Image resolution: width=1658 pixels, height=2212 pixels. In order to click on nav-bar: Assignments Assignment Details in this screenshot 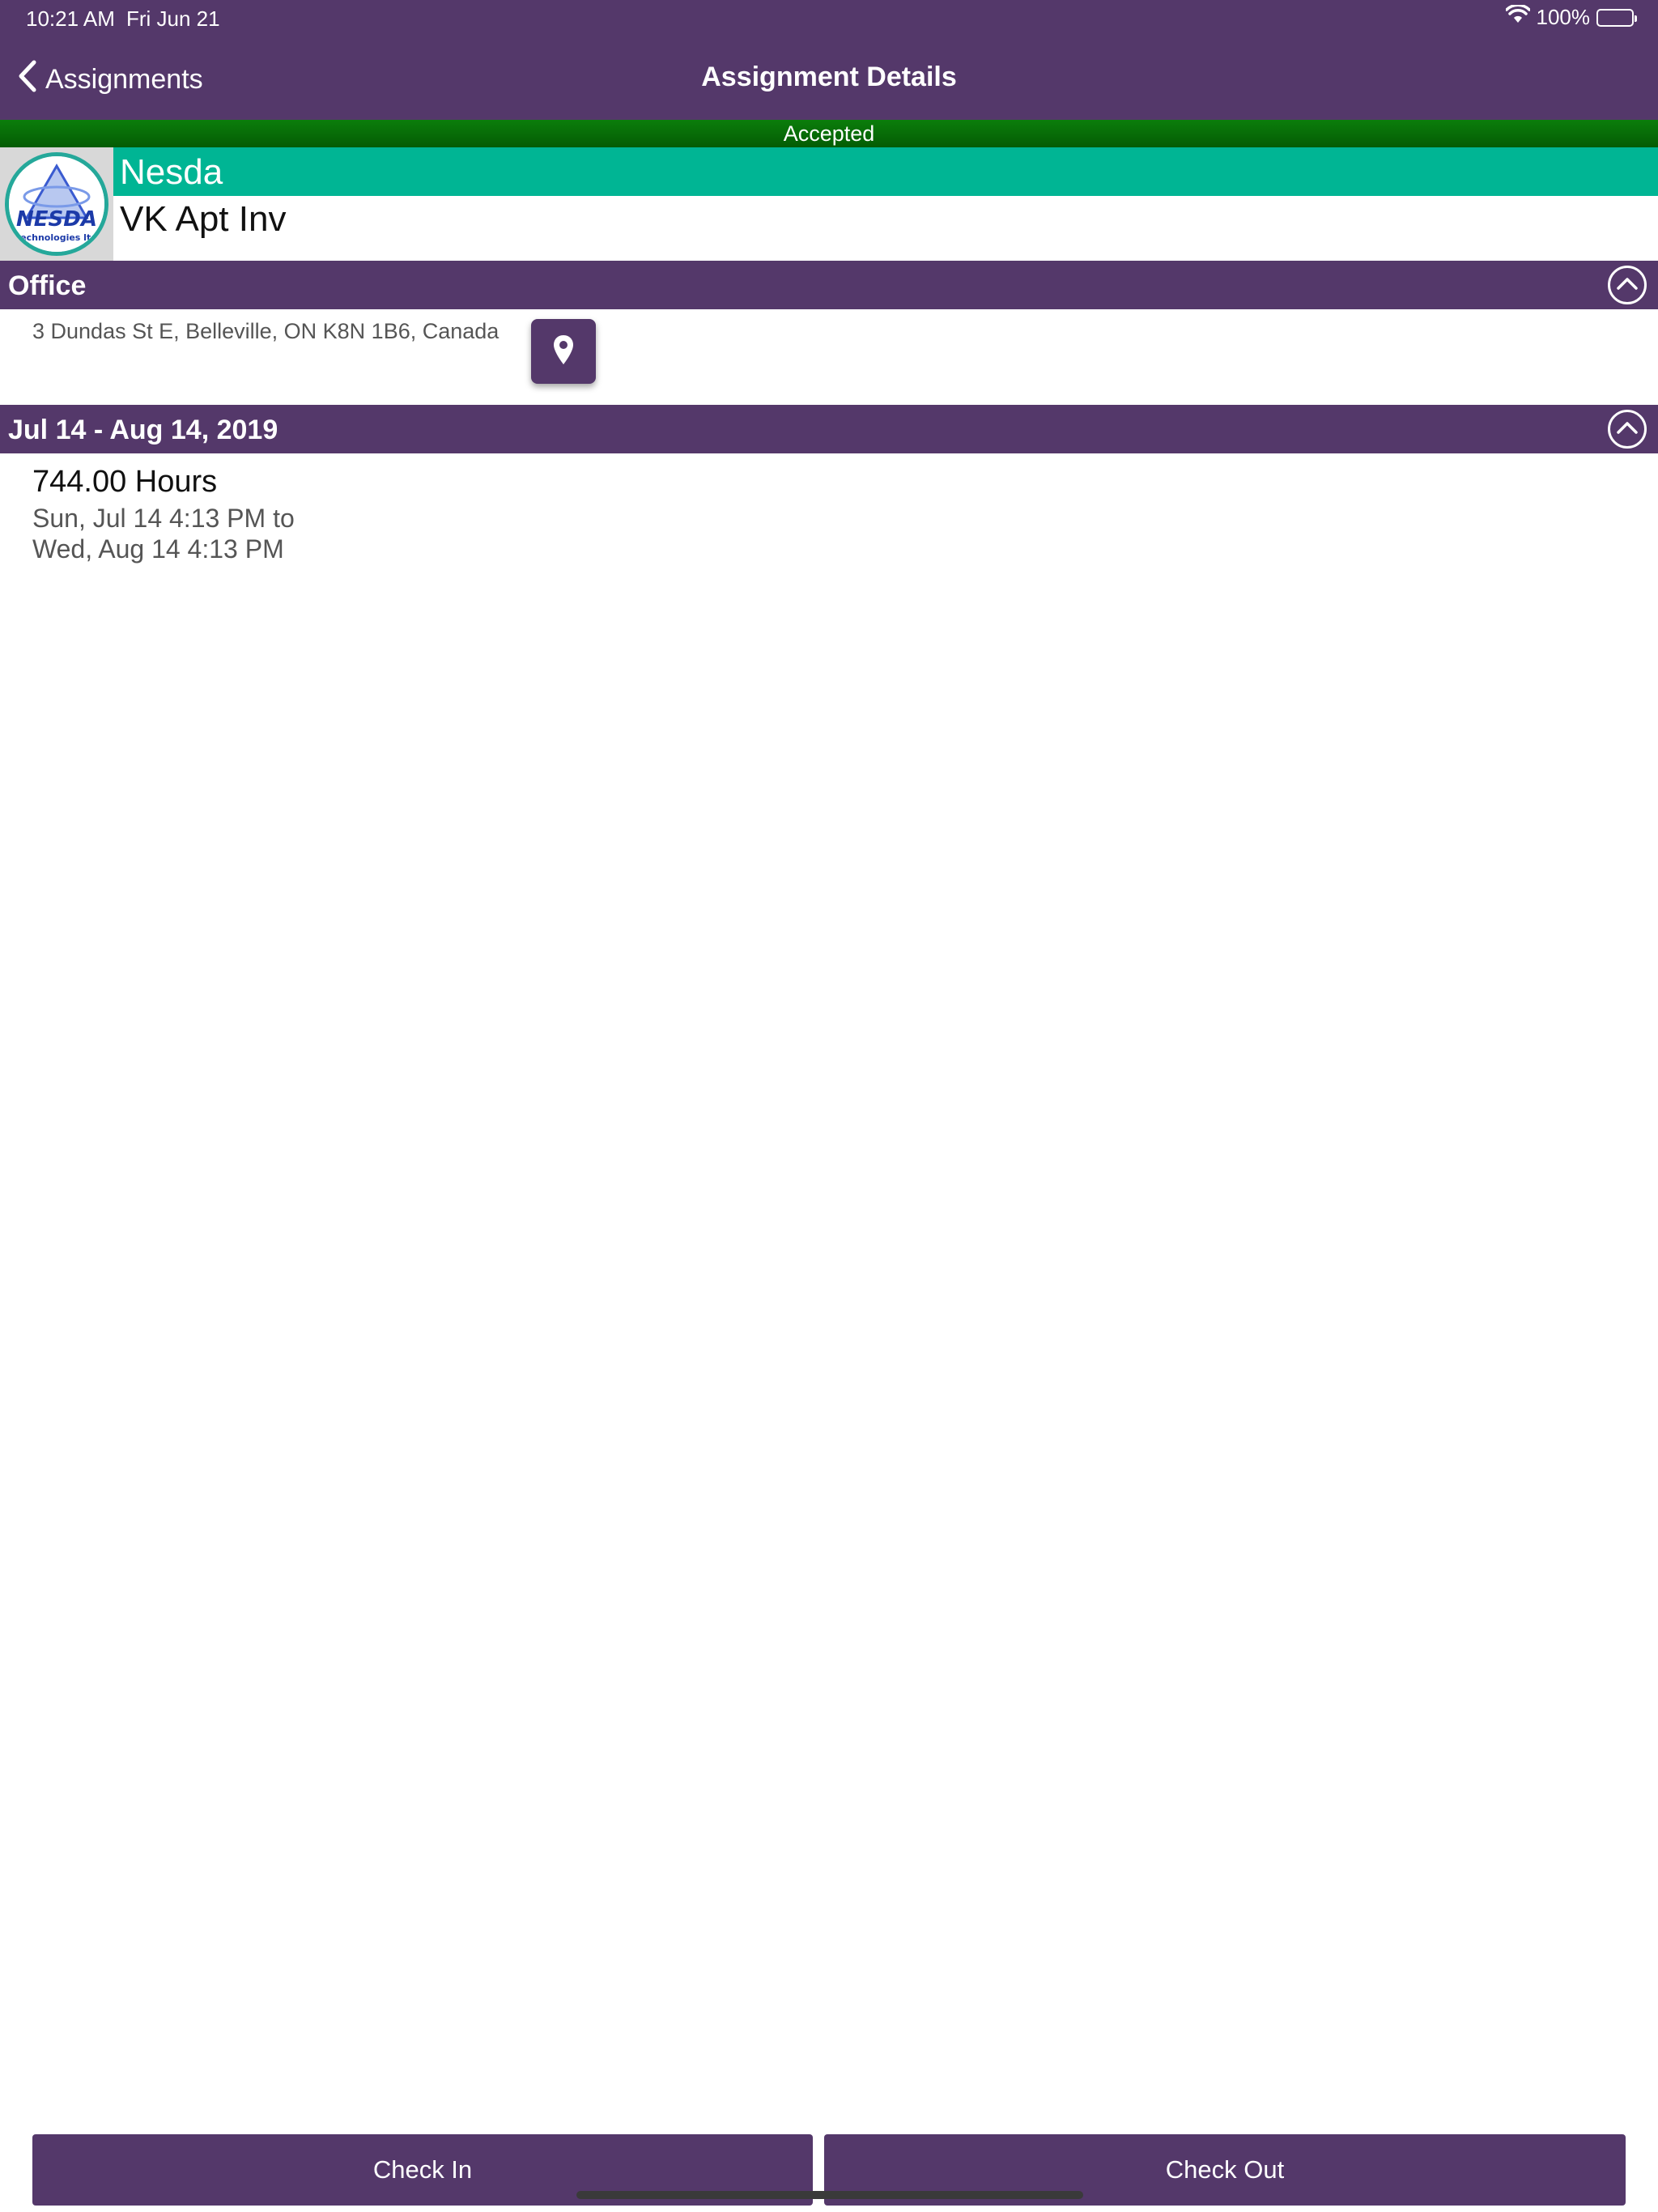, I will do `click(829, 79)`.